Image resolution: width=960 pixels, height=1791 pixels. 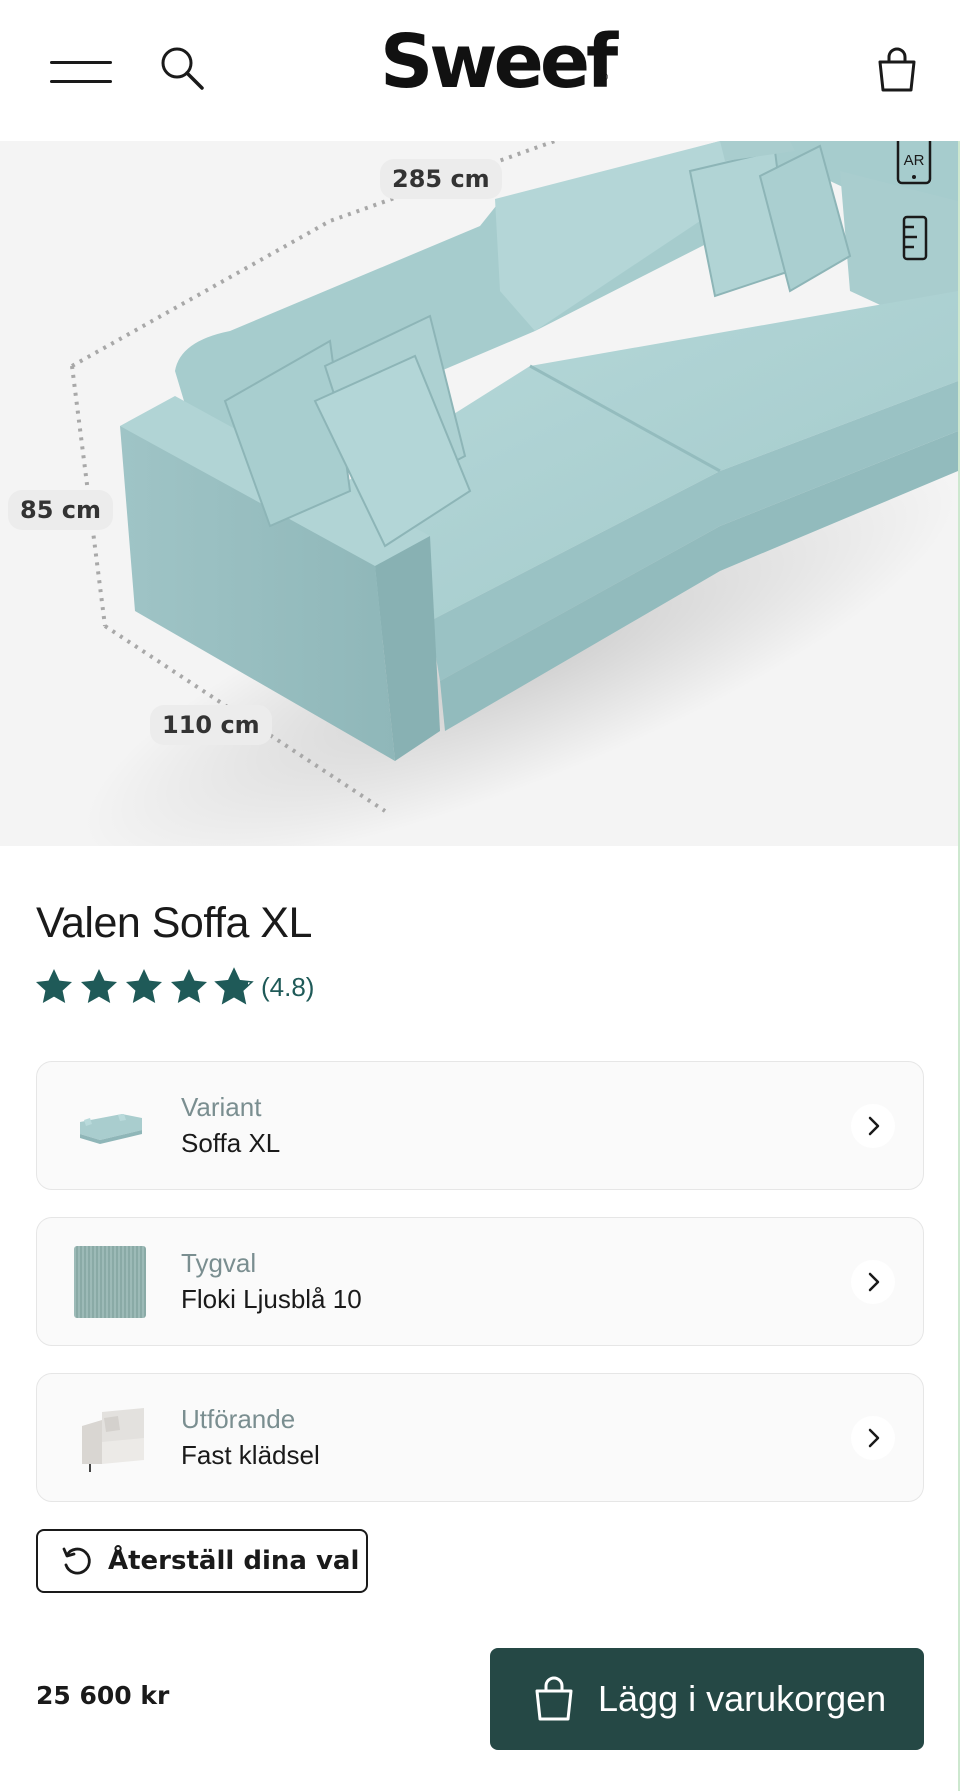 What do you see at coordinates (174, 923) in the screenshot?
I see `product-title: Valen Soffa XL` at bounding box center [174, 923].